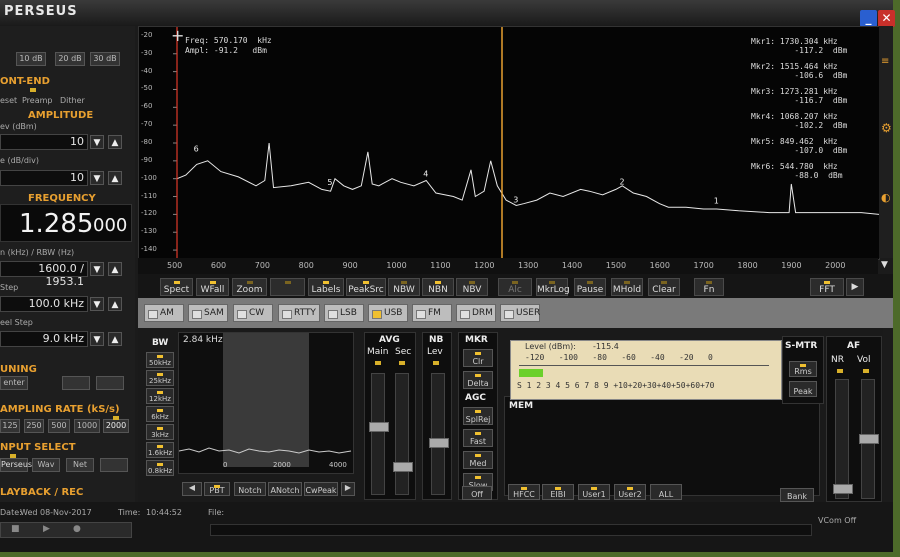 The height and width of the screenshot is (557, 900). I want to click on wheel-step-up-icon: ▲, so click(115, 339).